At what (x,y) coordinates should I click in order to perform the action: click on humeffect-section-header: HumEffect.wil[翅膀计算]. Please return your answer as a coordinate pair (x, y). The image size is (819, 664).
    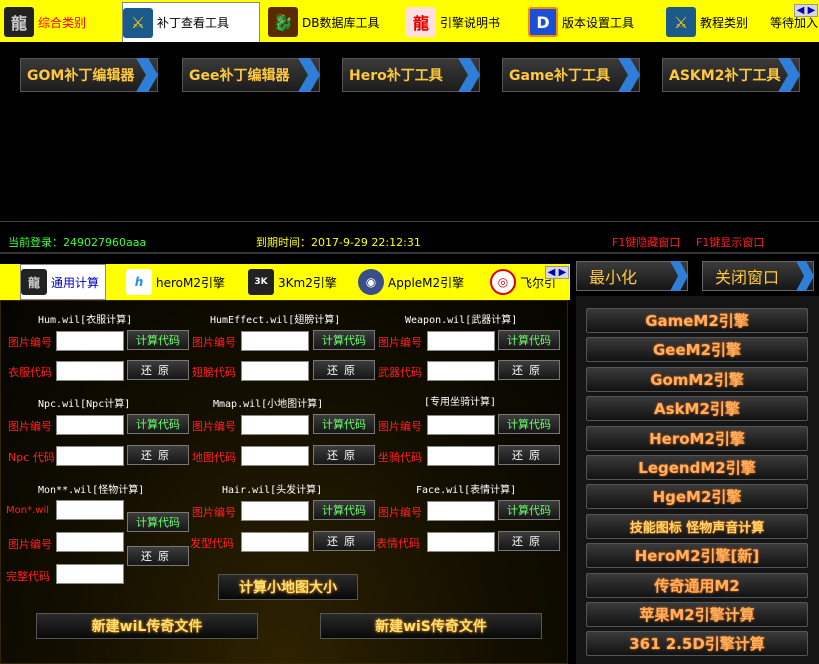
    Looking at the image, I should click on (275, 320).